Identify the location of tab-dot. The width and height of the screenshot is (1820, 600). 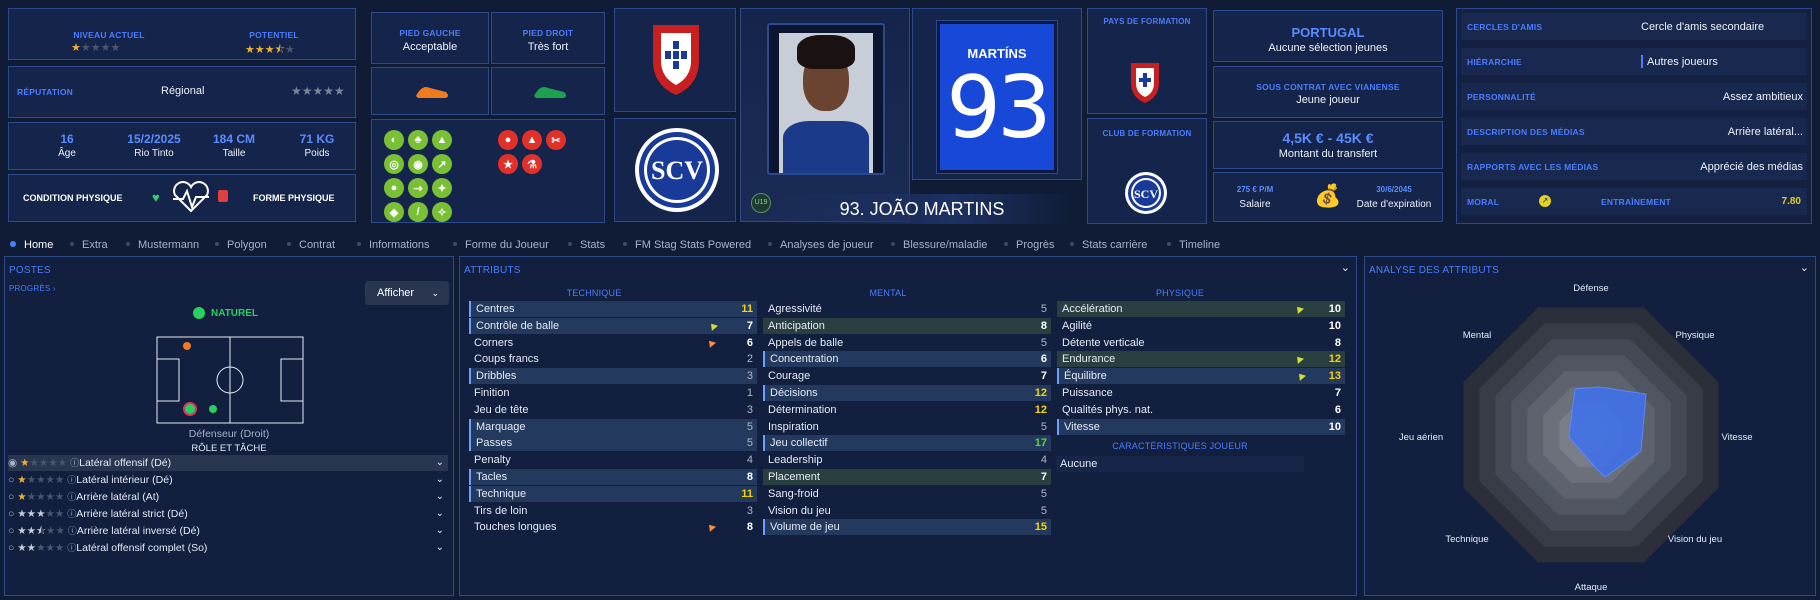
(893, 244).